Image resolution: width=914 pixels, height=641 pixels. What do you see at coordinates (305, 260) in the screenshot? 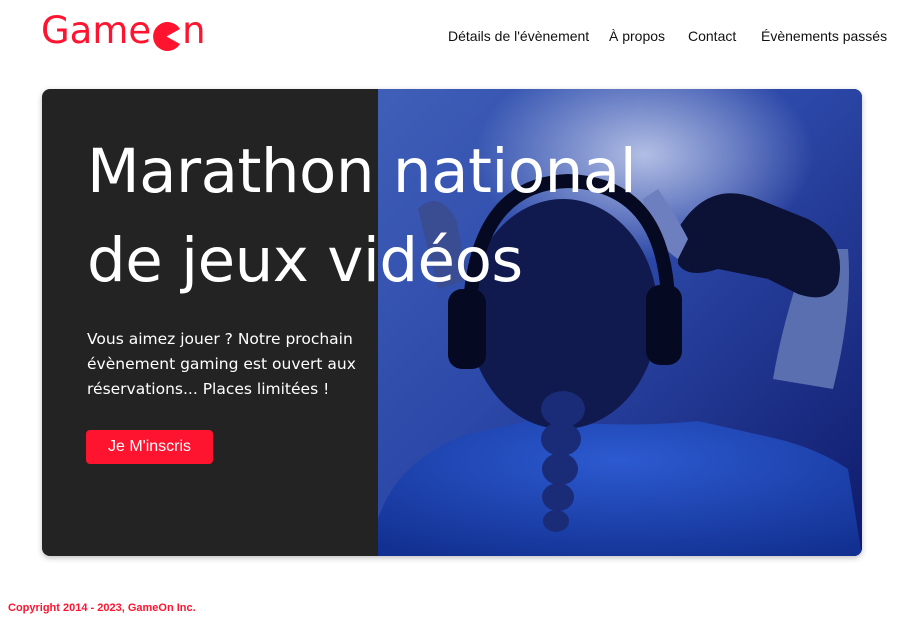
I see `hero-title-line2: de jeux vidéos` at bounding box center [305, 260].